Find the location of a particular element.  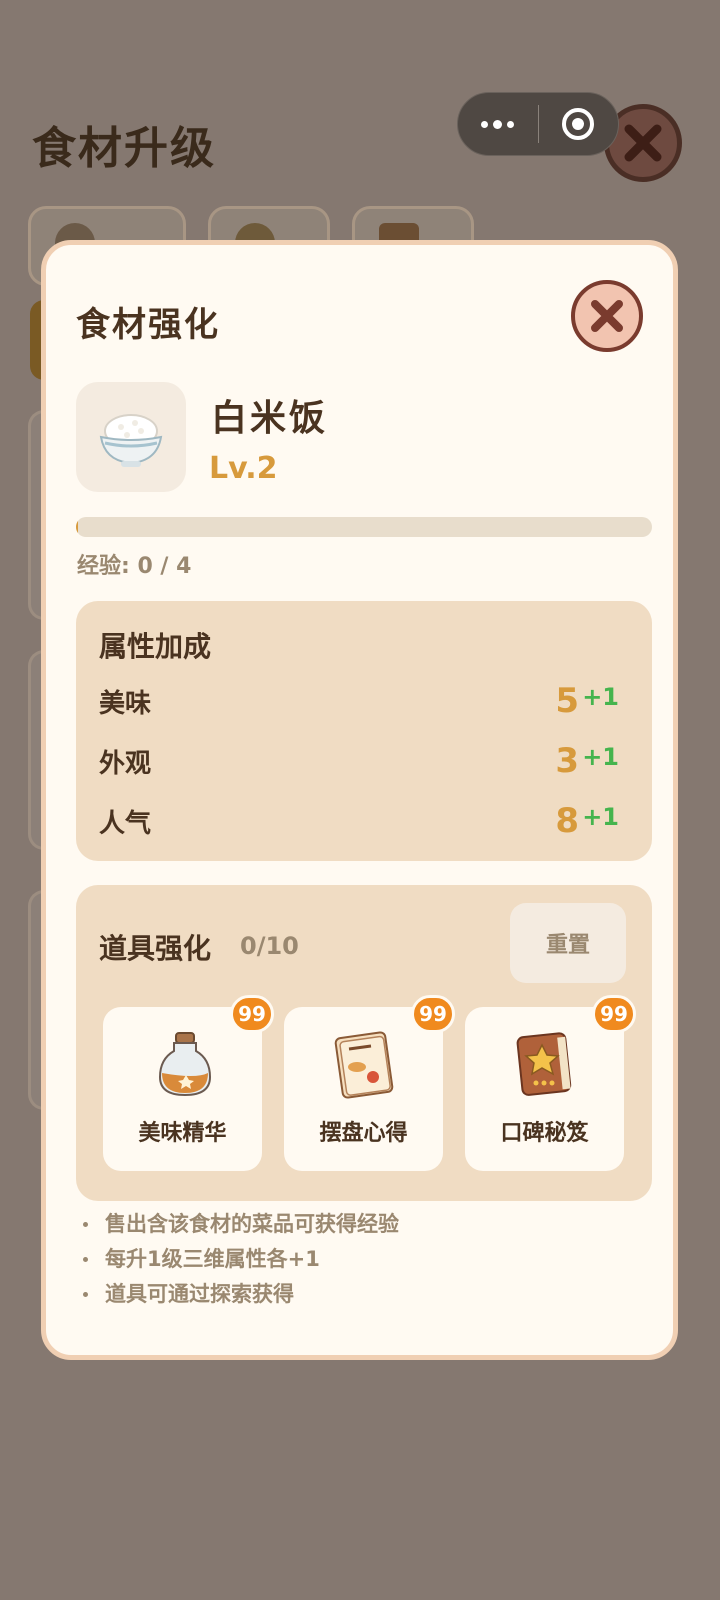

tool-card-flavor-essence: 99 美味精华 is located at coordinates (188, 1083).